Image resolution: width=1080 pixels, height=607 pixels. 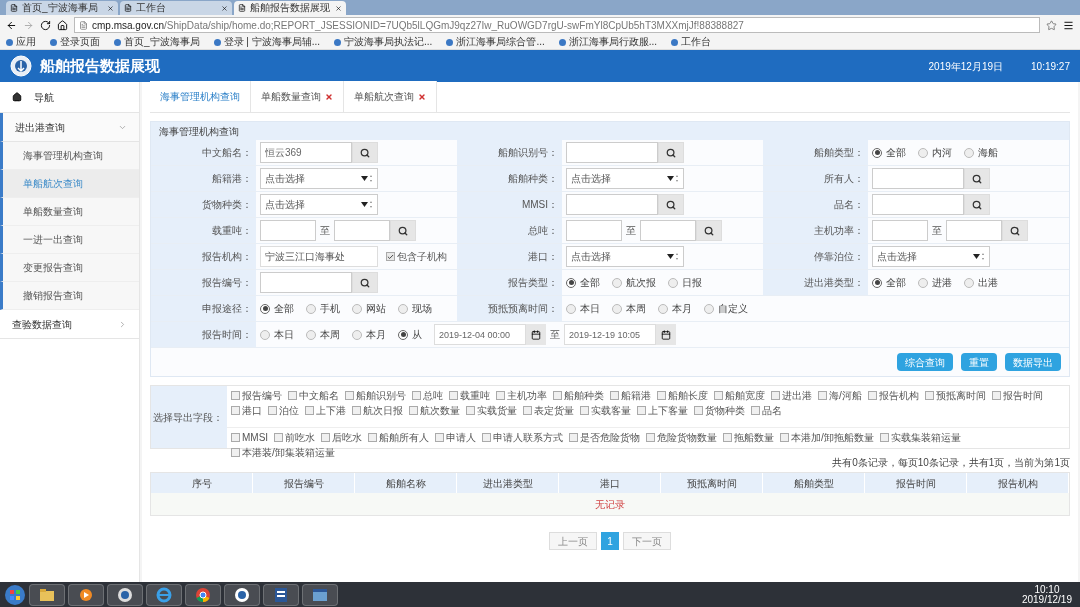 What do you see at coordinates (281, 594) in the screenshot?
I see `document-icon` at bounding box center [281, 594].